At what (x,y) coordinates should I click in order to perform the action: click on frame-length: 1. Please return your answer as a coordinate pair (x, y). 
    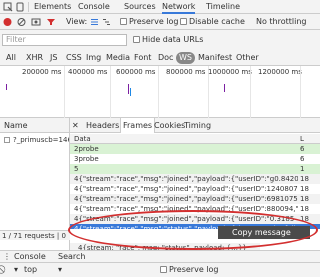
    Looking at the image, I should click on (302, 169).